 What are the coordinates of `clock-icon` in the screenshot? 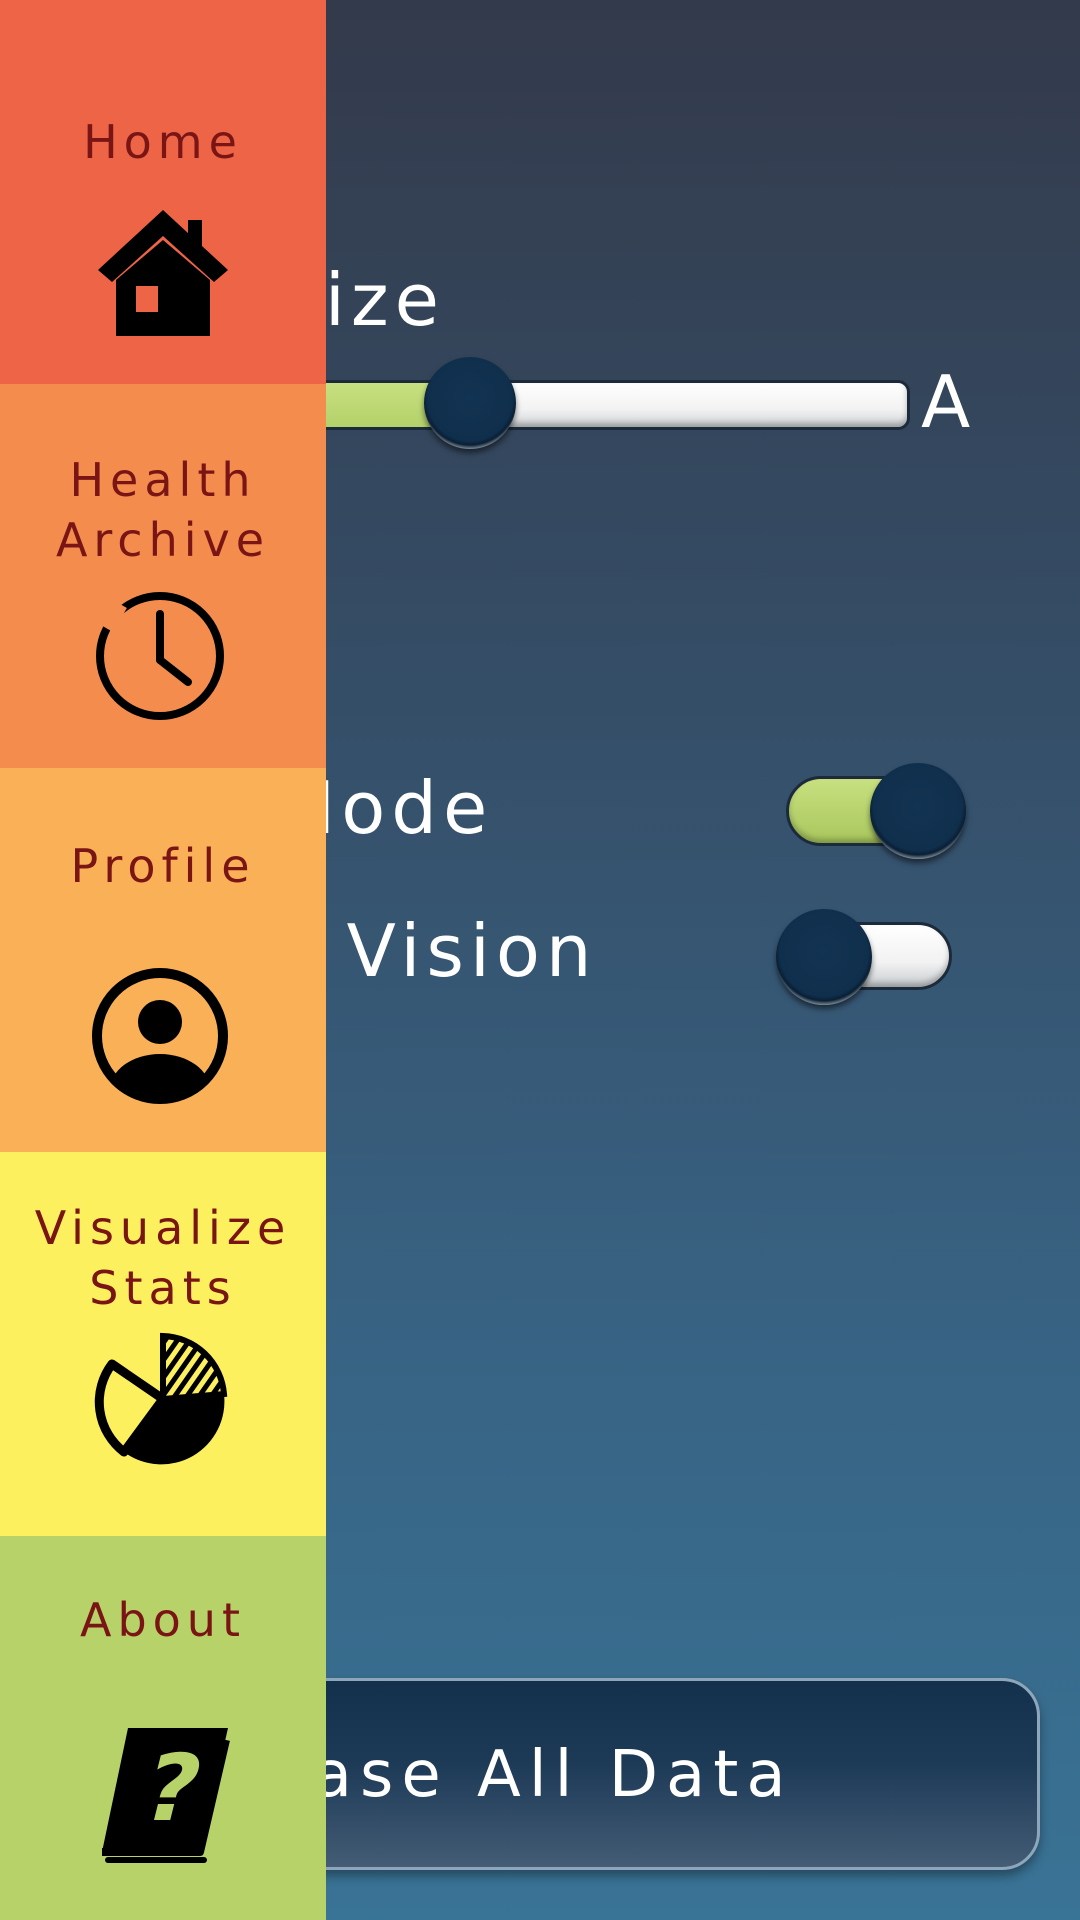 It's located at (163, 659).